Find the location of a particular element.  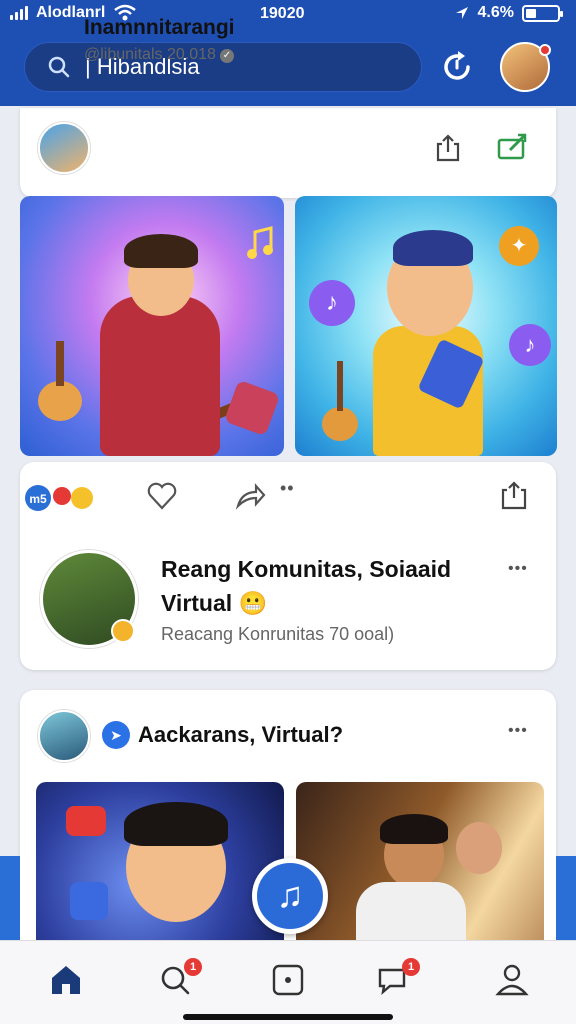

like-icon is located at coordinates (162, 496).